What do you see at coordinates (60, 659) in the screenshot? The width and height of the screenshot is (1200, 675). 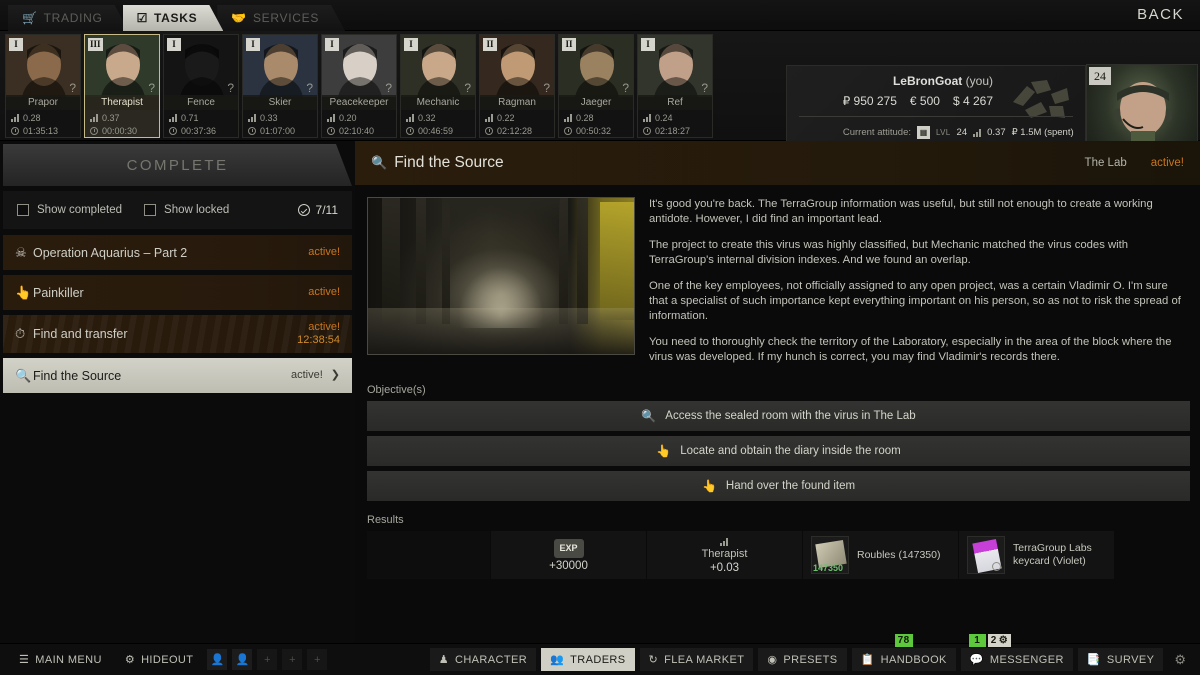 I see `taskbar-main-menu: ☰ MAIN MENU` at bounding box center [60, 659].